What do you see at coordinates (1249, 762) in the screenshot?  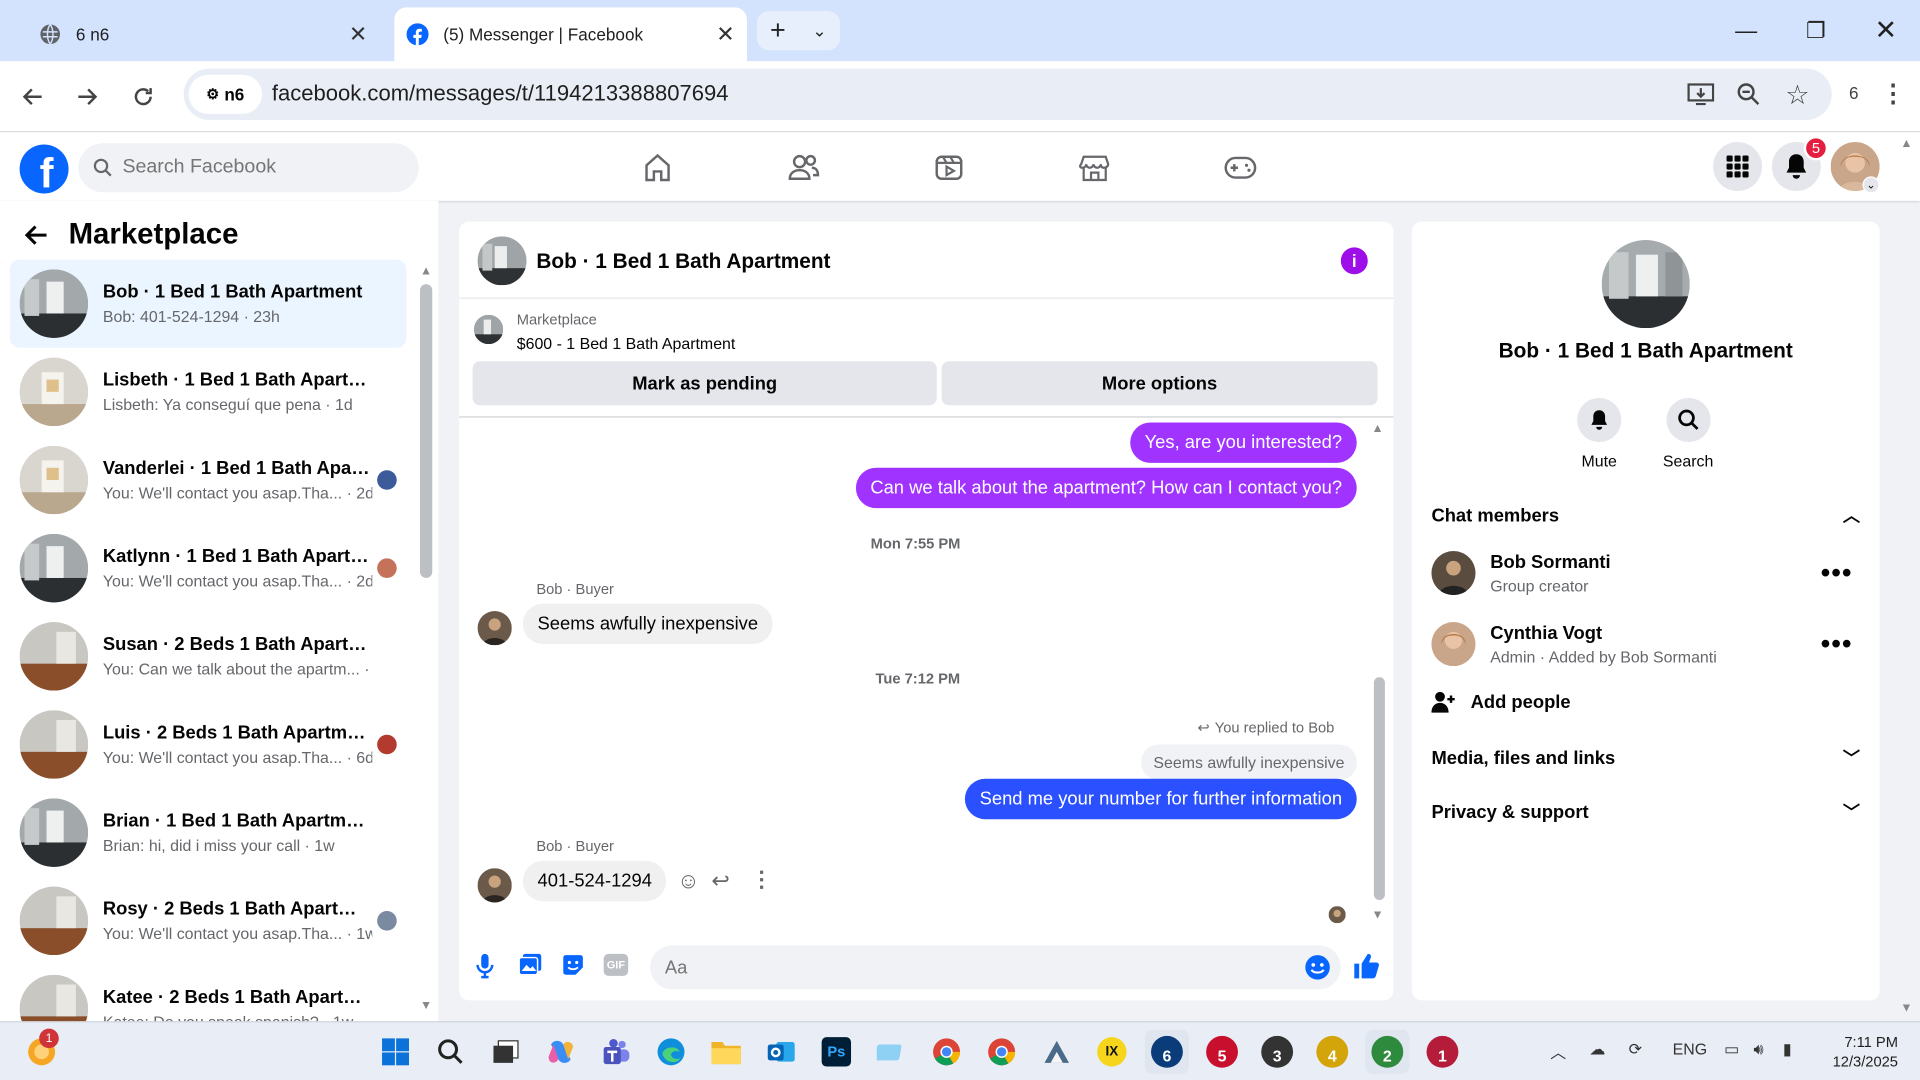 I see `quoted-message: Seems awfully inexpensive` at bounding box center [1249, 762].